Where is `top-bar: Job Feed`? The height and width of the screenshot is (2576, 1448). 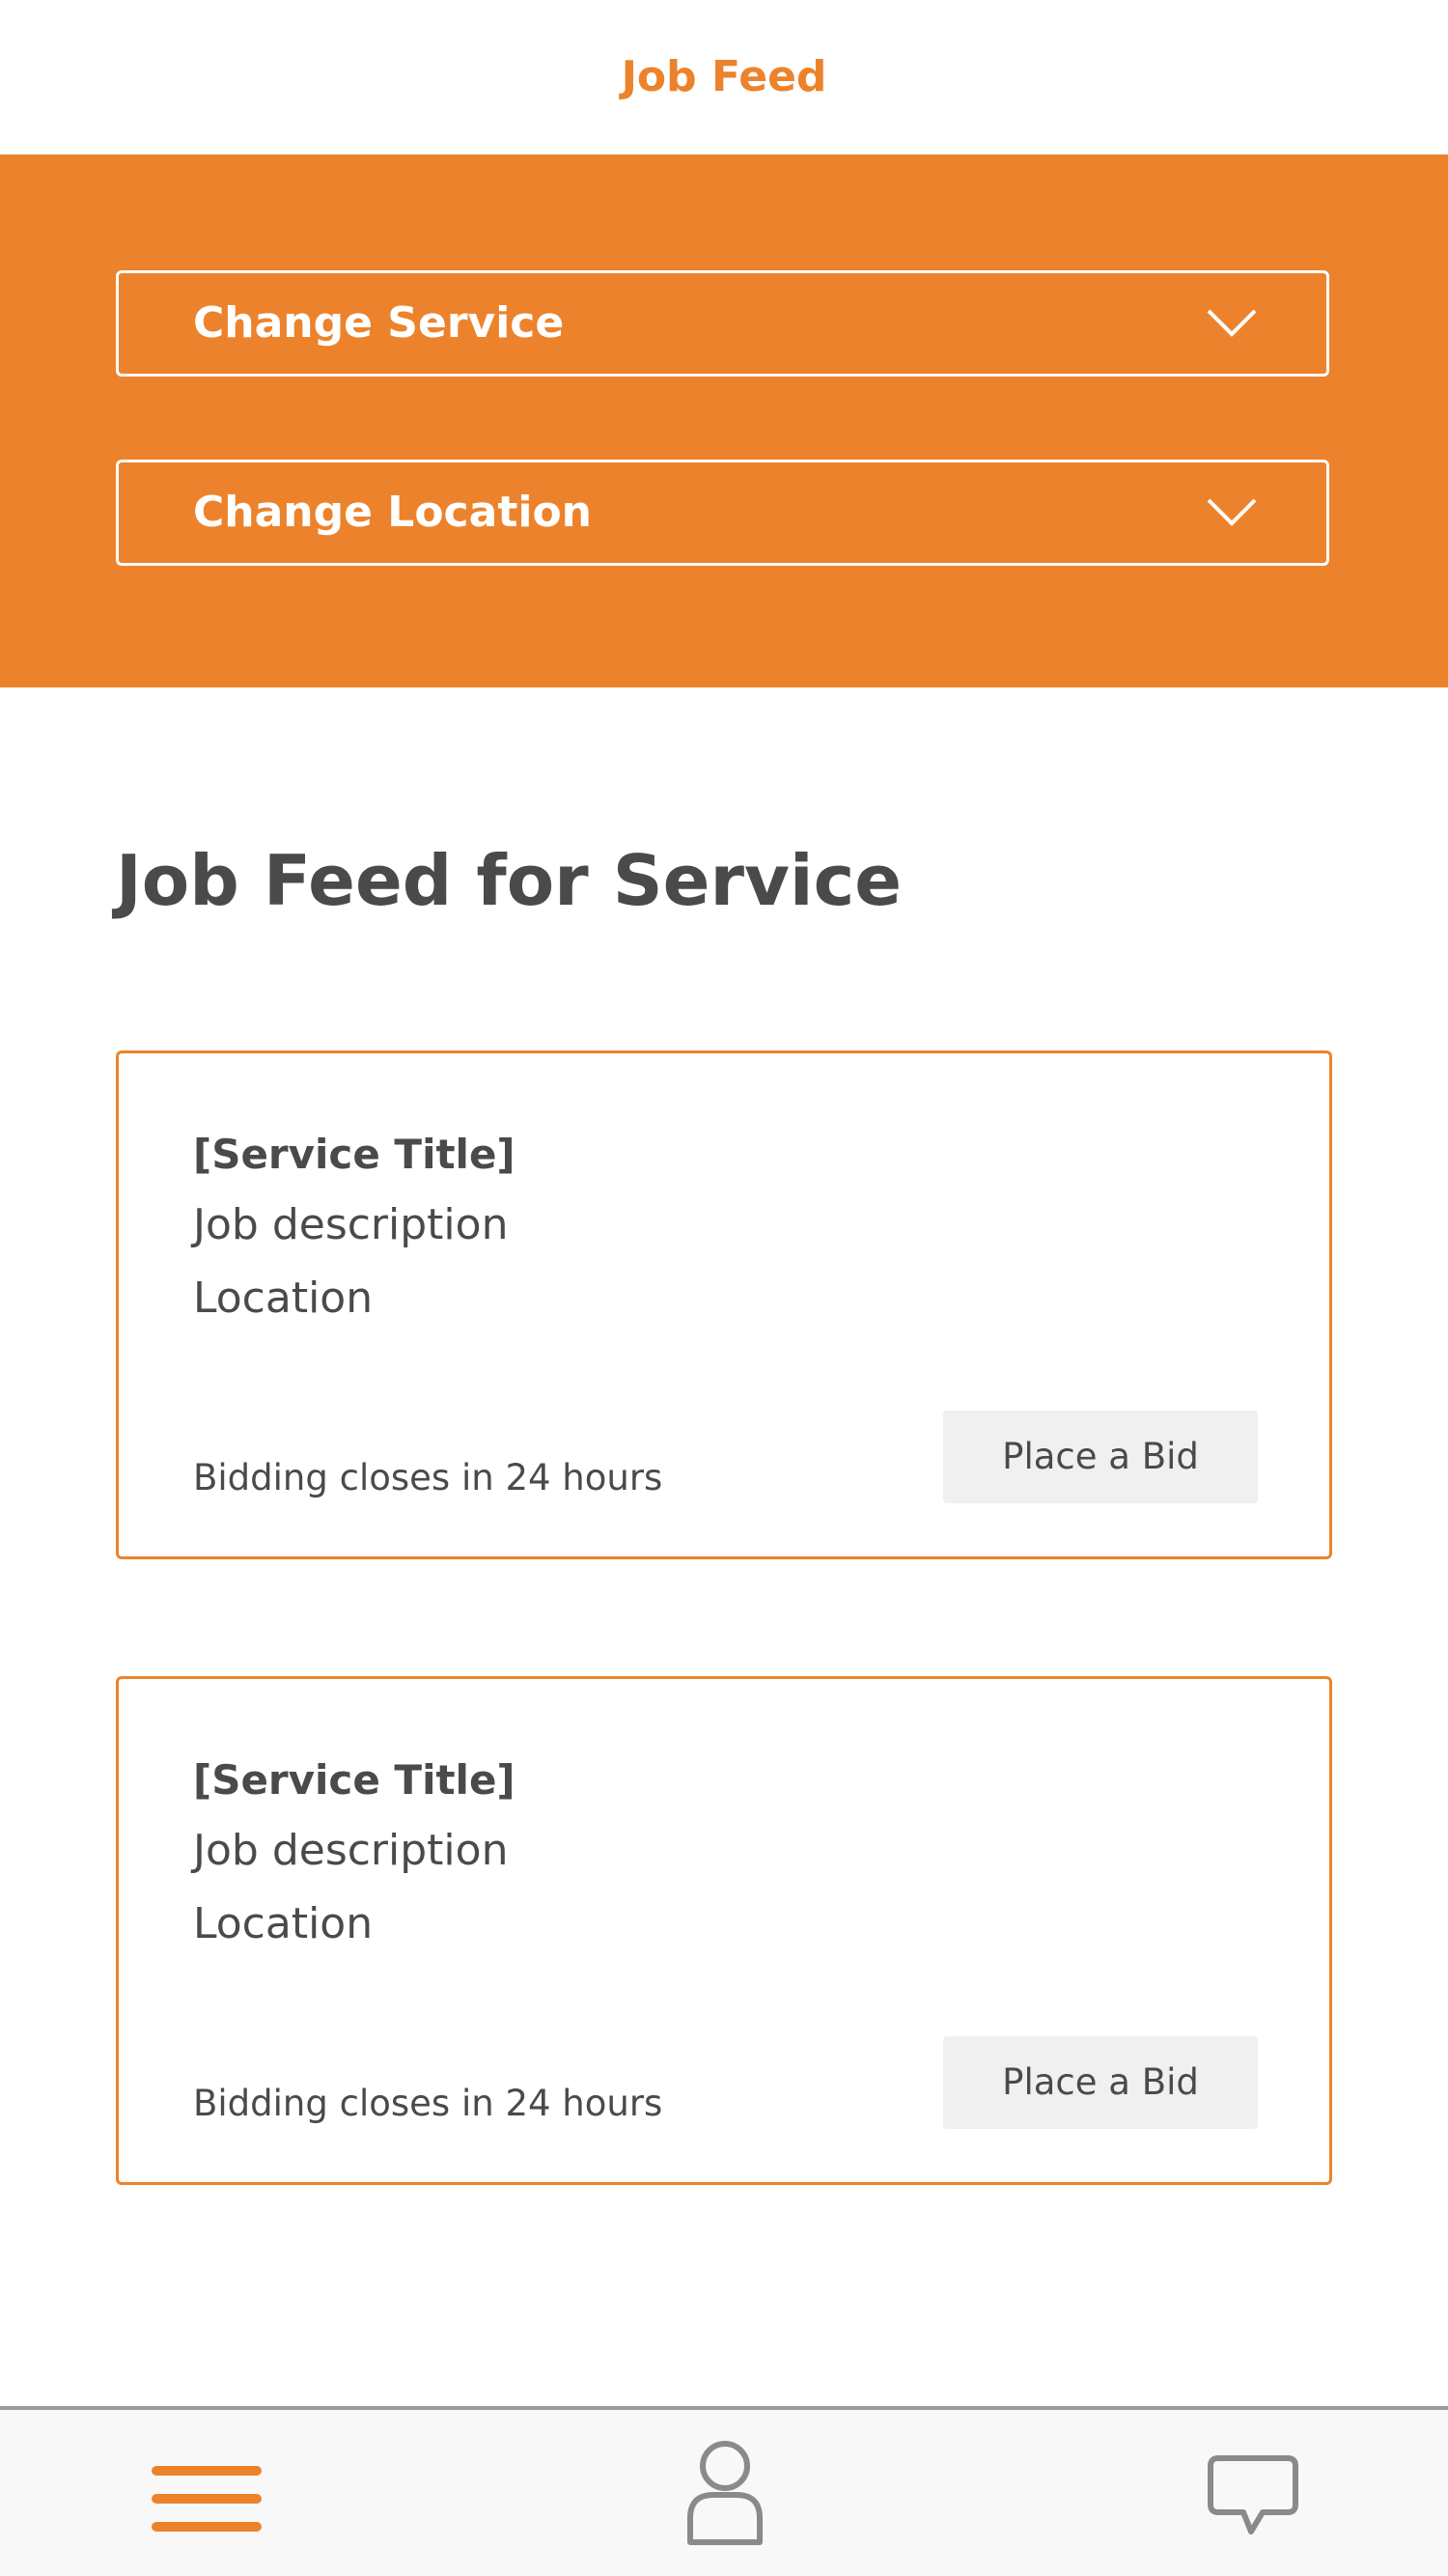
top-bar: Job Feed is located at coordinates (724, 77).